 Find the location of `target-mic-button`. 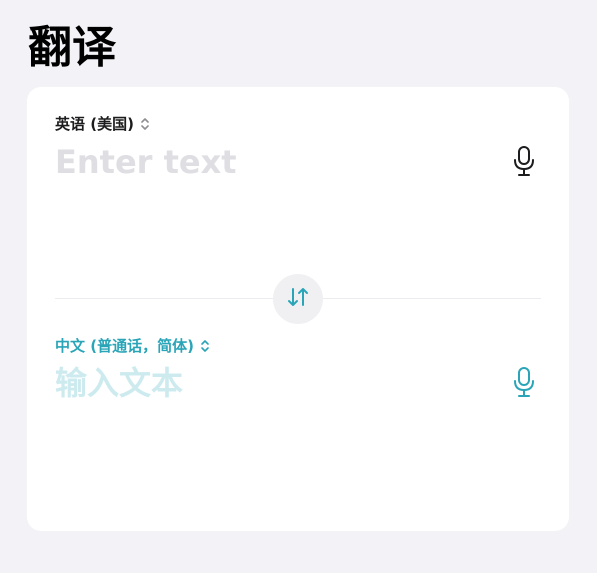

target-mic-button is located at coordinates (524, 384).